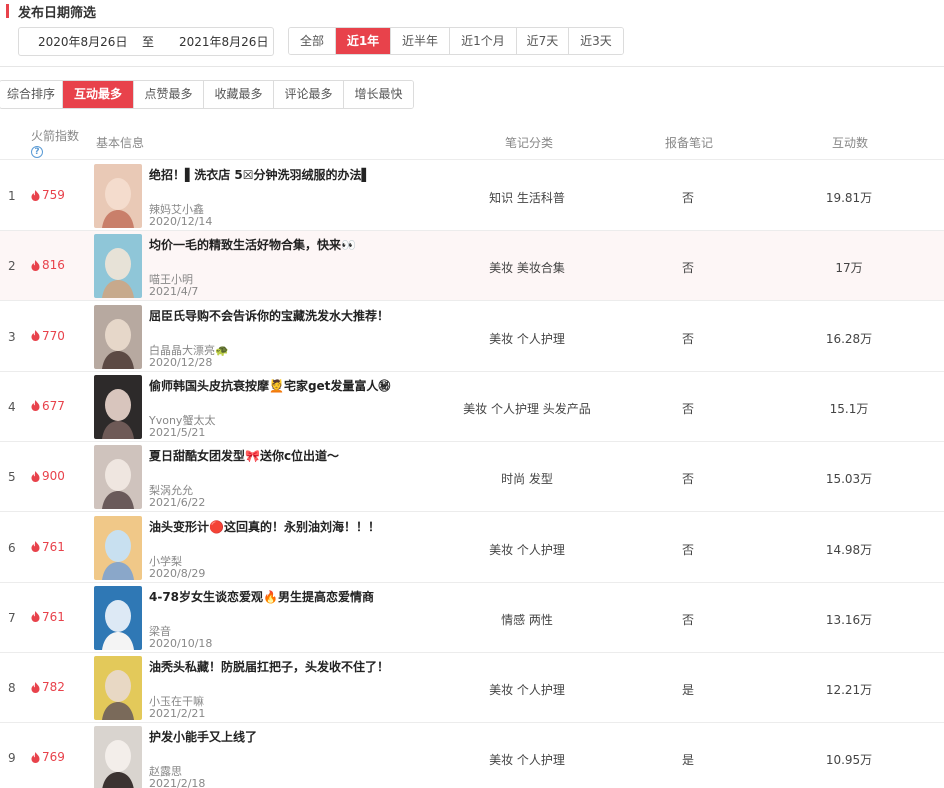 This screenshot has width=944, height=788. I want to click on rocket-score: 816, so click(48, 265).